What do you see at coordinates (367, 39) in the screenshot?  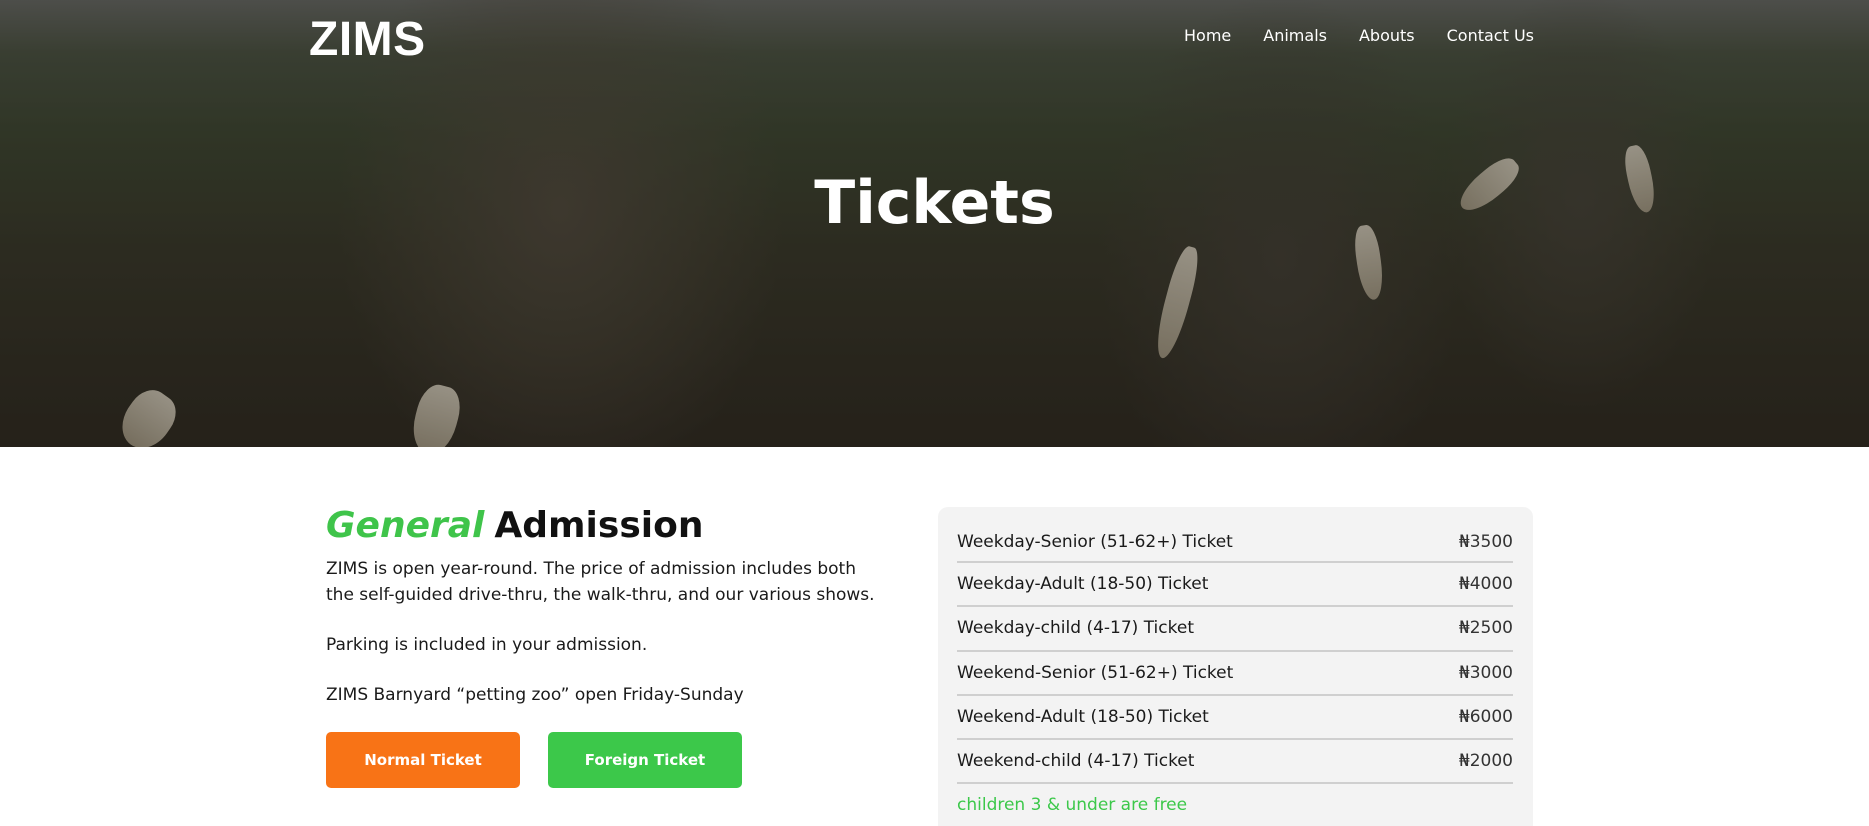 I see `site-logo: ZIMS` at bounding box center [367, 39].